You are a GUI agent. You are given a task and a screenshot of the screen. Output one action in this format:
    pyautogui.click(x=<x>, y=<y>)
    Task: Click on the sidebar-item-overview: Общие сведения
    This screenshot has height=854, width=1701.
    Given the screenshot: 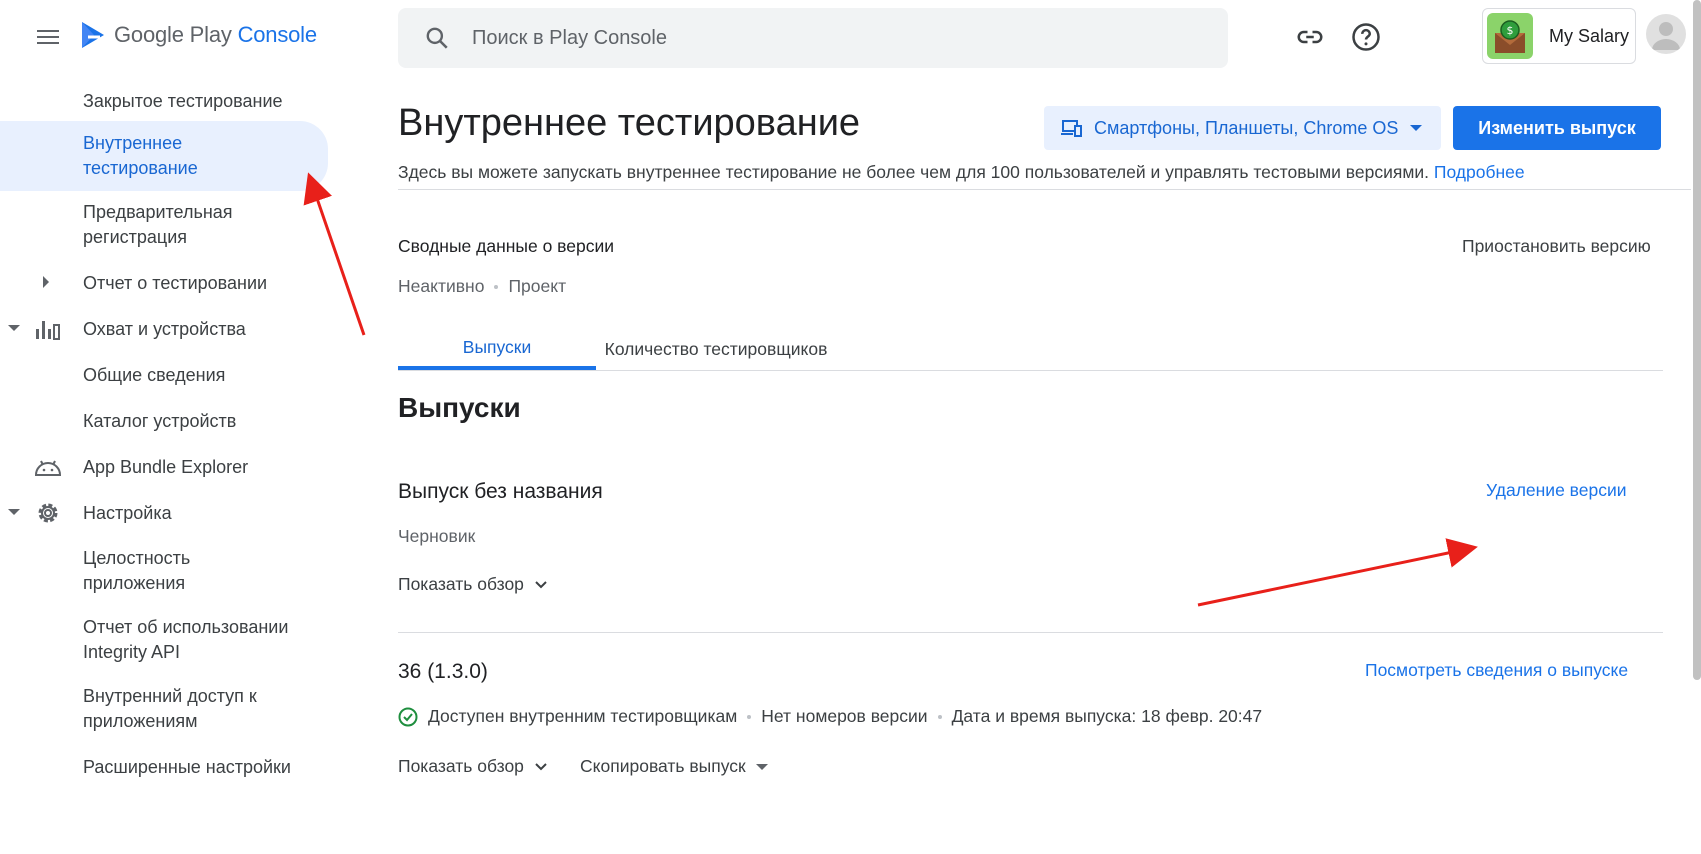 What is the action you would take?
    pyautogui.click(x=164, y=375)
    